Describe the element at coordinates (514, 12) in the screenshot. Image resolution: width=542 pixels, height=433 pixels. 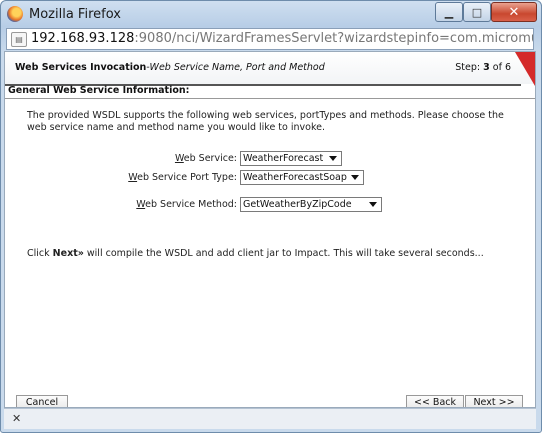
I see `close-button: ✕` at that location.